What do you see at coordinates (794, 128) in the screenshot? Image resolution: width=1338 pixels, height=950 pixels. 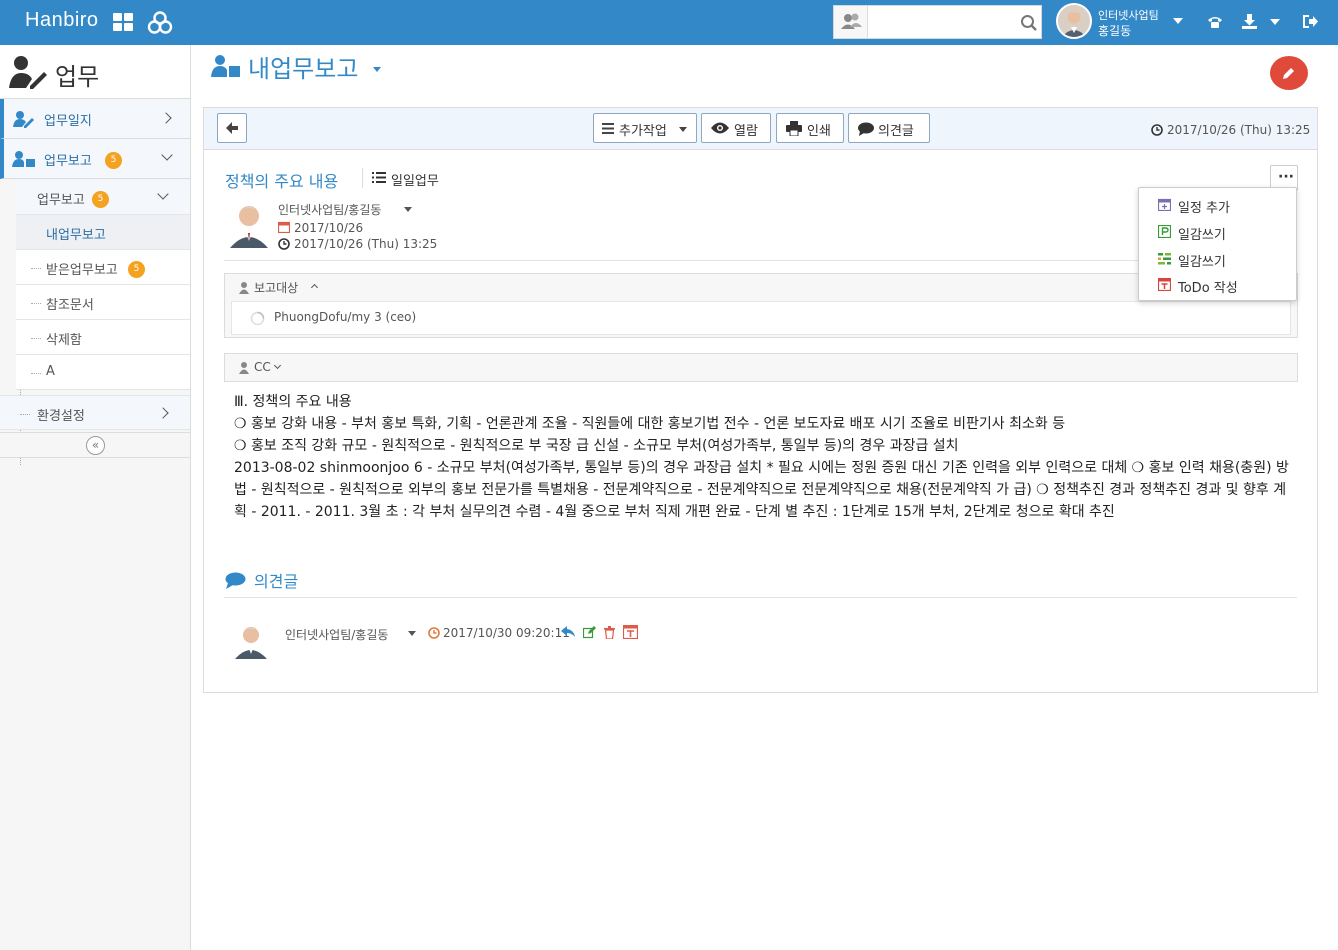 I see `printer-icon` at bounding box center [794, 128].